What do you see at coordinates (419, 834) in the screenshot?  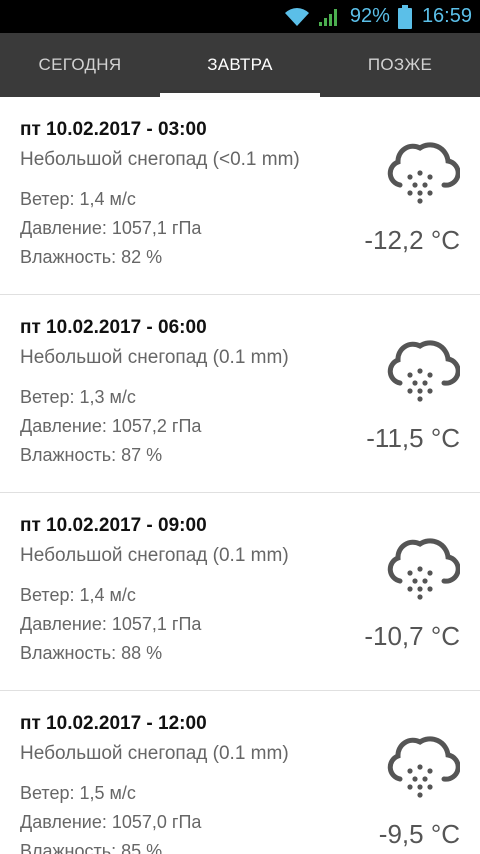 I see `forecast-temperature: -9,5 °C` at bounding box center [419, 834].